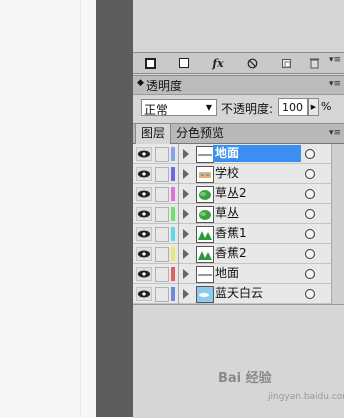  What do you see at coordinates (229, 173) in the screenshot?
I see `layer-name: 学校` at bounding box center [229, 173].